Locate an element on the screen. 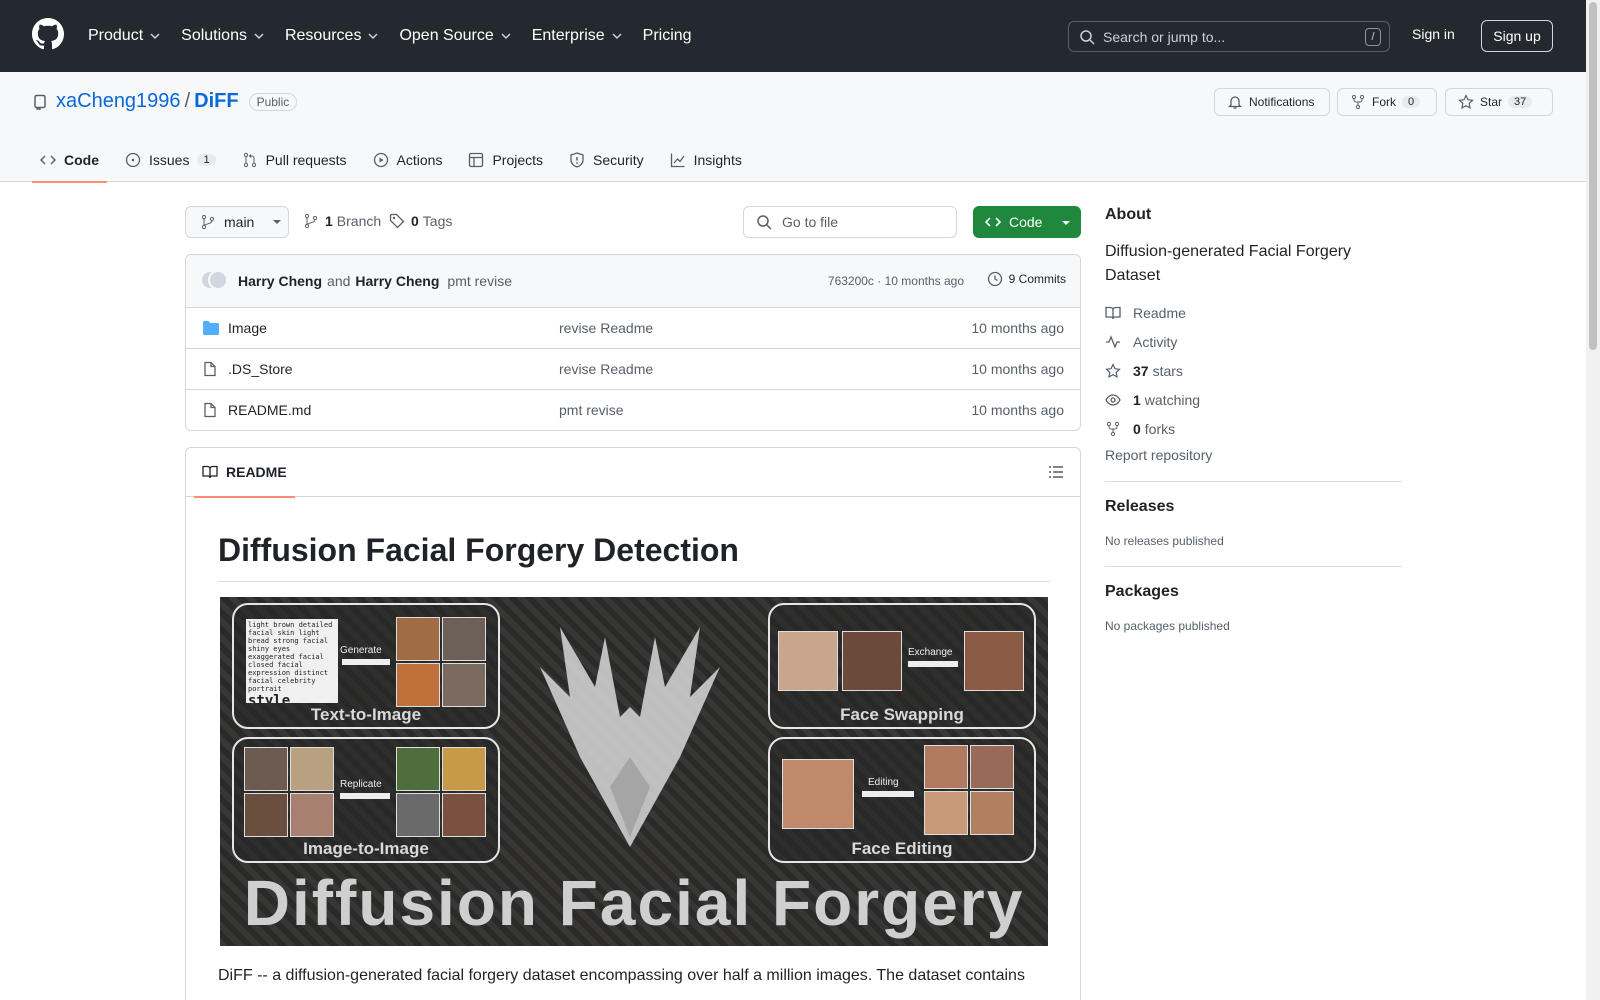 The image size is (1600, 1000). commit-hash-time: 763200c · 10 months ago is located at coordinates (896, 281).